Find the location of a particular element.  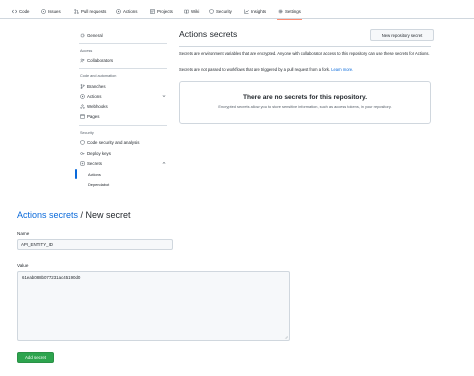

value-label: Value is located at coordinates (23, 265).